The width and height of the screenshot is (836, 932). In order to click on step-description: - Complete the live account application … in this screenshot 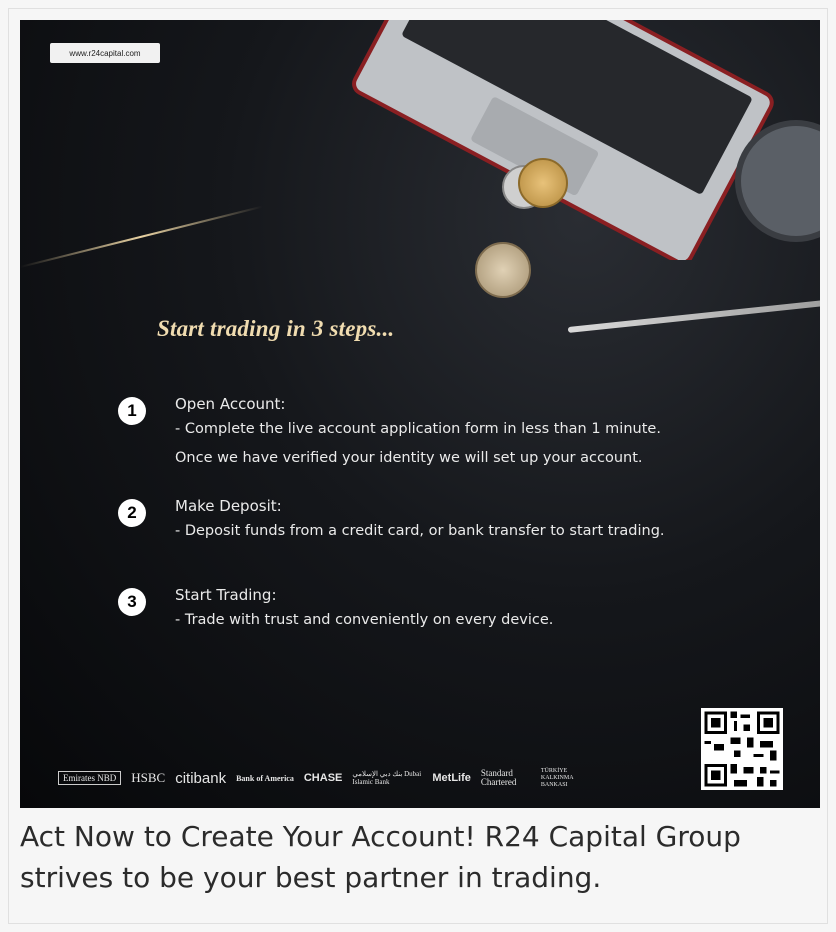, I will do `click(418, 429)`.